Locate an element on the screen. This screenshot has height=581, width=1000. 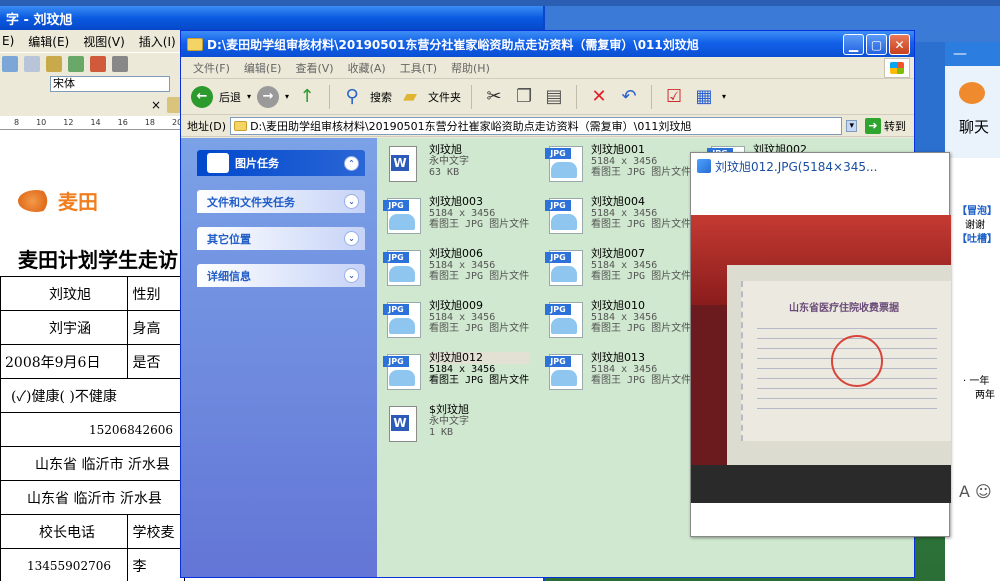
cut-icon: ✂ is located at coordinates (494, 97).